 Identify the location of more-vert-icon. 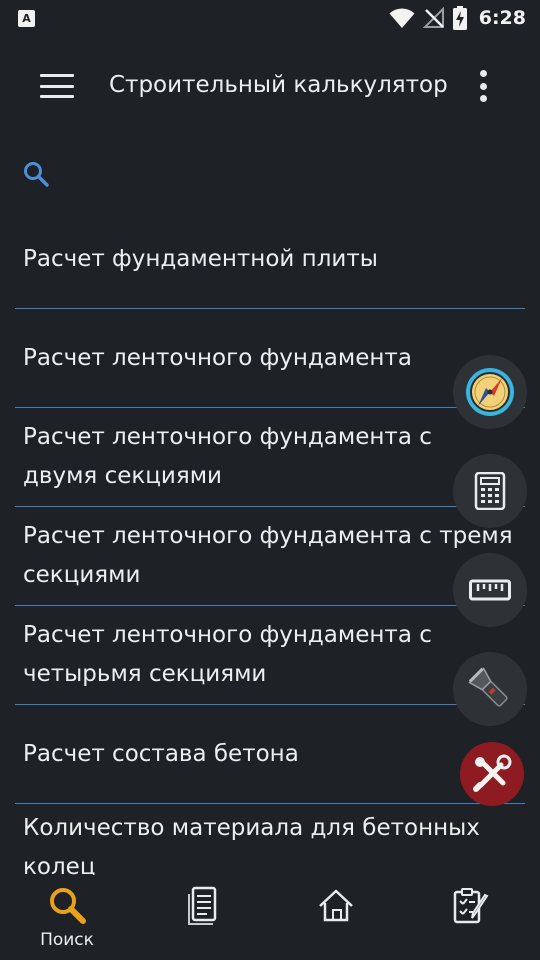
(483, 86).